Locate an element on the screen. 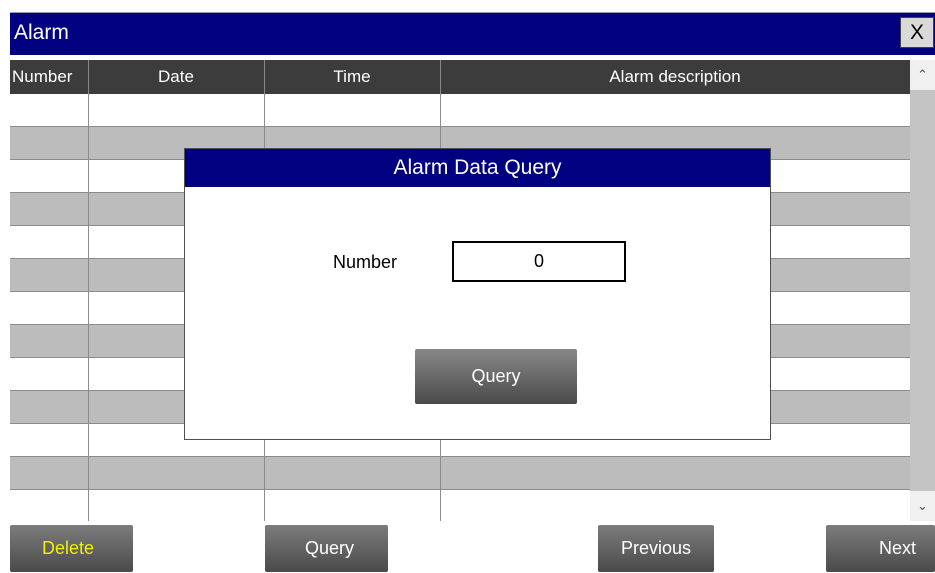 The image size is (935, 573). previous-button: Previous is located at coordinates (656, 548).